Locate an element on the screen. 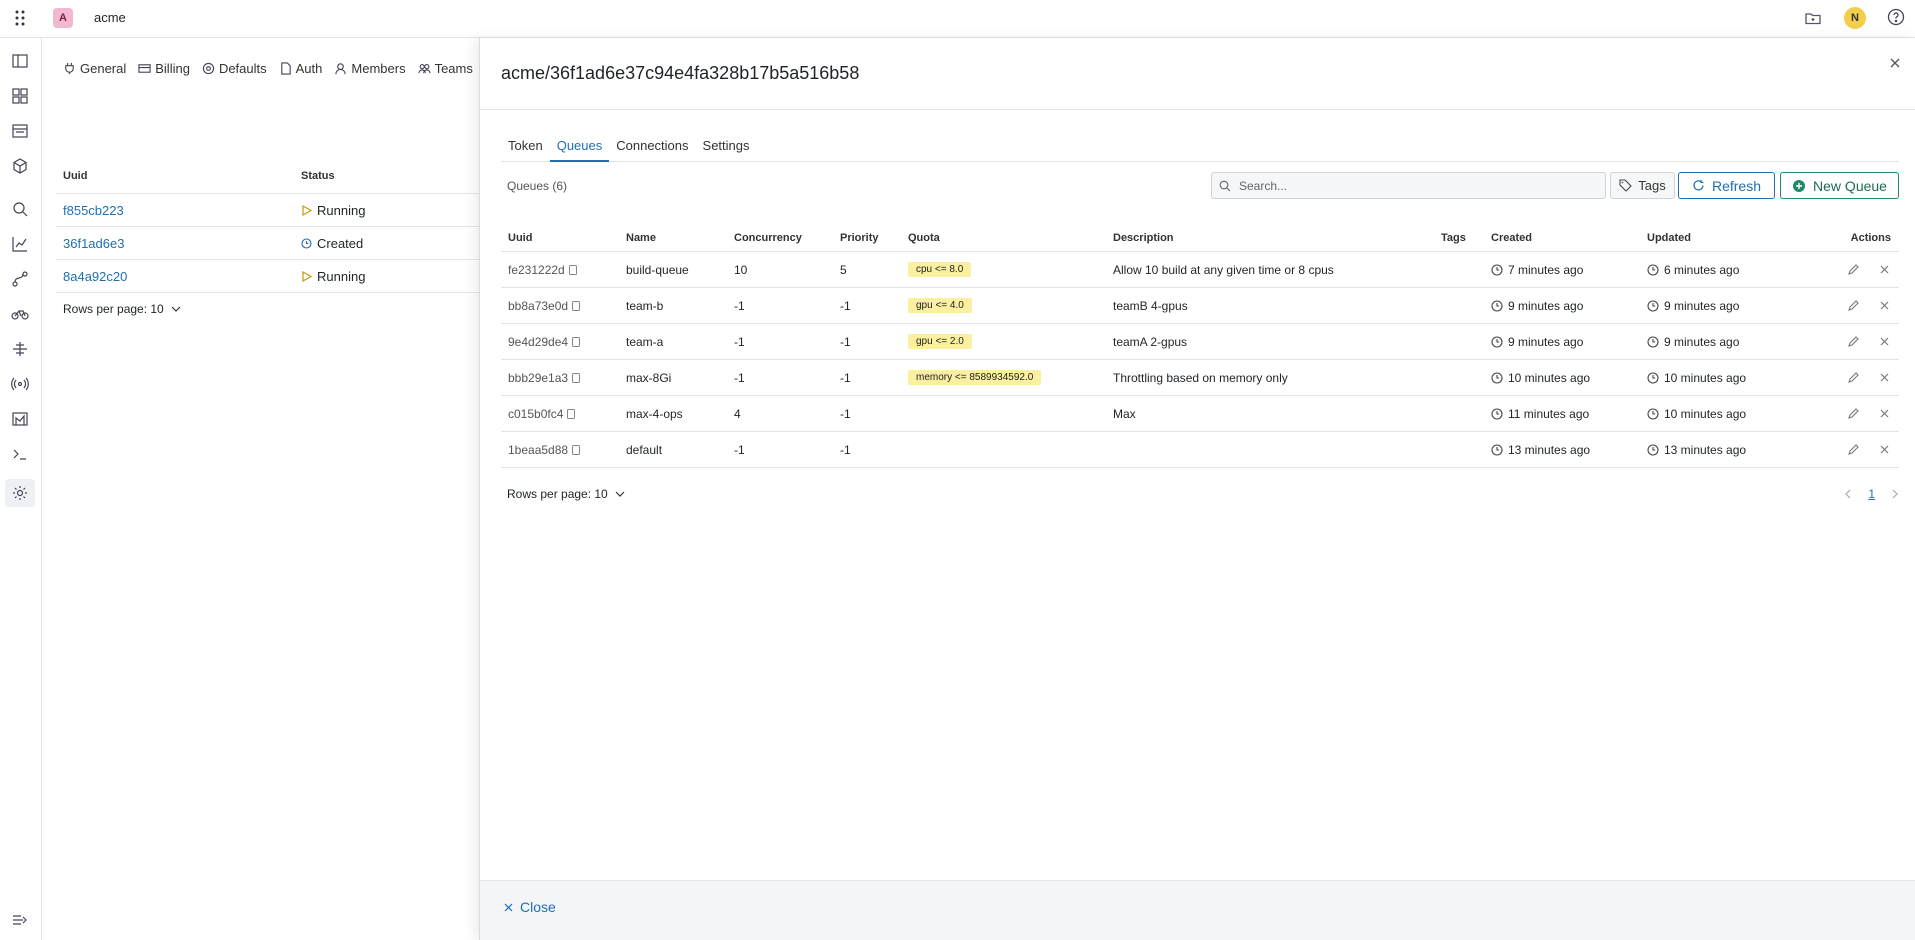 The image size is (1915, 940). plus-circle-icon is located at coordinates (1799, 185).